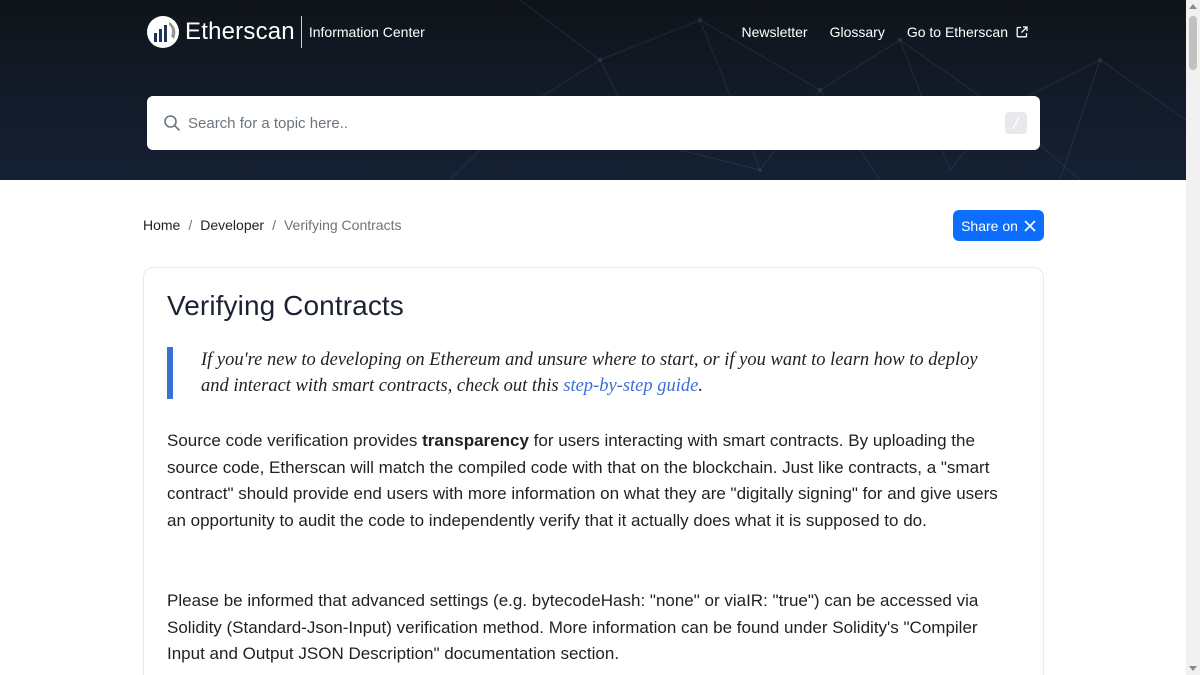 The image size is (1200, 675). What do you see at coordinates (295, 440) in the screenshot?
I see `paragraph-1-start: Source code verification provides` at bounding box center [295, 440].